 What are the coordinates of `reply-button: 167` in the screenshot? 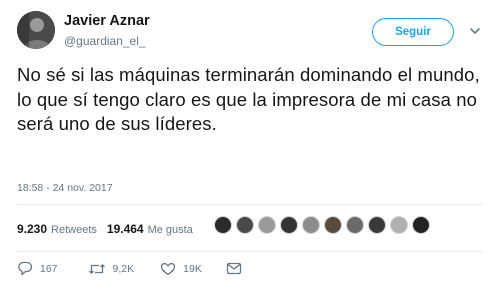 It's located at (37, 268).